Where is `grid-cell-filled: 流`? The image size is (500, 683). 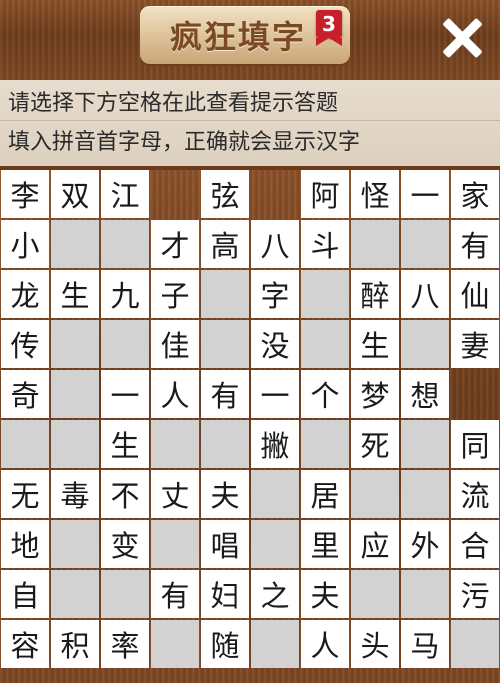
grid-cell-filled: 流 is located at coordinates (475, 494).